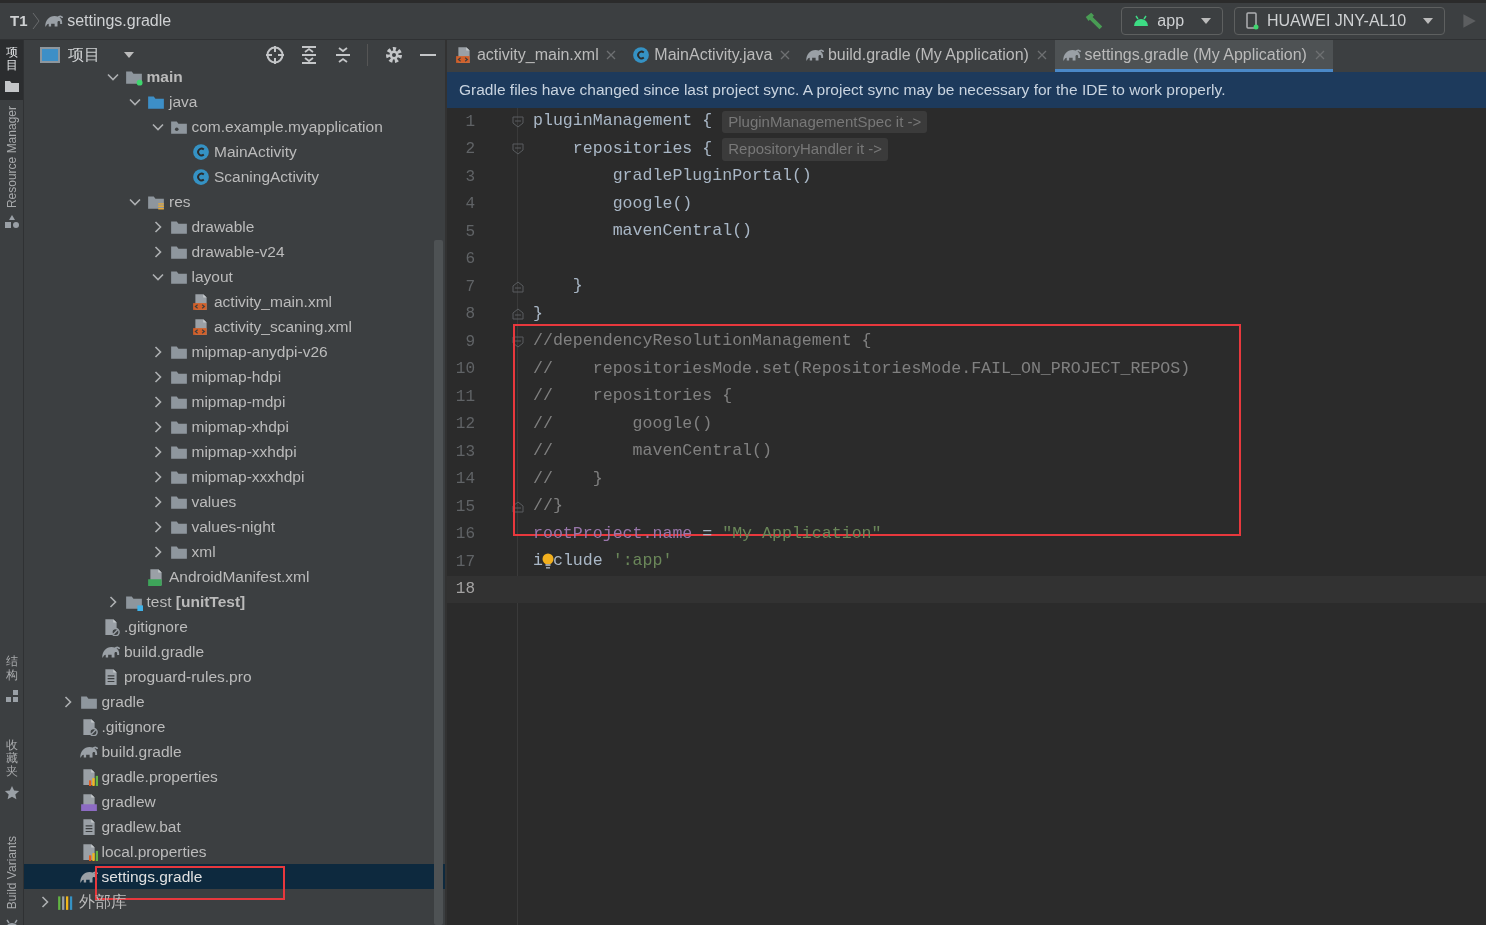 Image resolution: width=1486 pixels, height=925 pixels. What do you see at coordinates (234, 426) in the screenshot?
I see `tree-item: mipmap-xhdpi` at bounding box center [234, 426].